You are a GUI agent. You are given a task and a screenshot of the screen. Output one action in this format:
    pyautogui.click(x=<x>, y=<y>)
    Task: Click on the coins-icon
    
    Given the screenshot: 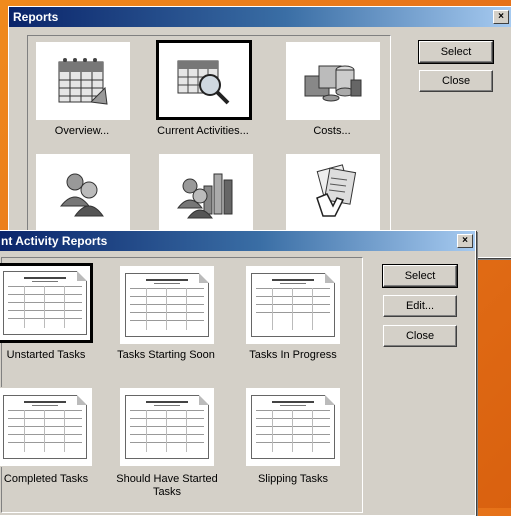 What is the action you would take?
    pyautogui.click(x=333, y=83)
    